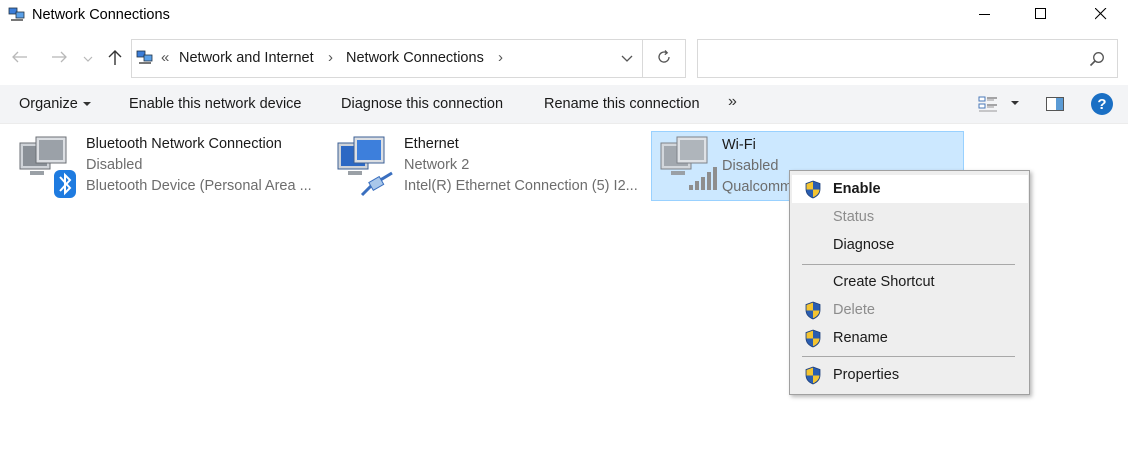  What do you see at coordinates (854, 217) in the screenshot?
I see `menu-item-label: Status` at bounding box center [854, 217].